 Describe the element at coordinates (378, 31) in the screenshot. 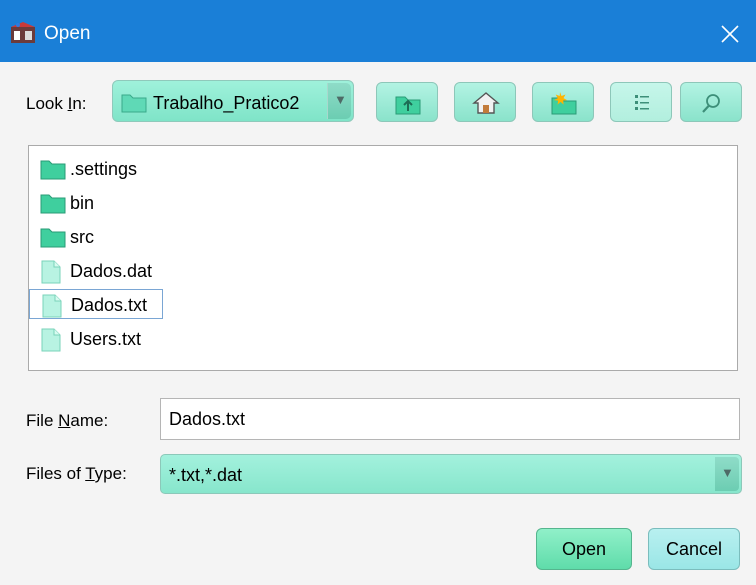

I see `title-bar: Open` at that location.